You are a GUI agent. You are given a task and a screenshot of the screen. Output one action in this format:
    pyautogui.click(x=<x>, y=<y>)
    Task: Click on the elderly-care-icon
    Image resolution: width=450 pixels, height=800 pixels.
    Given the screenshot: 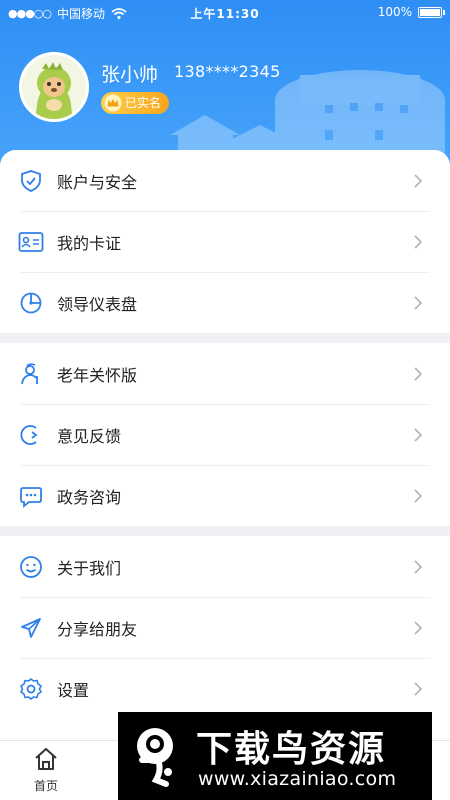 What is the action you would take?
    pyautogui.click(x=31, y=374)
    